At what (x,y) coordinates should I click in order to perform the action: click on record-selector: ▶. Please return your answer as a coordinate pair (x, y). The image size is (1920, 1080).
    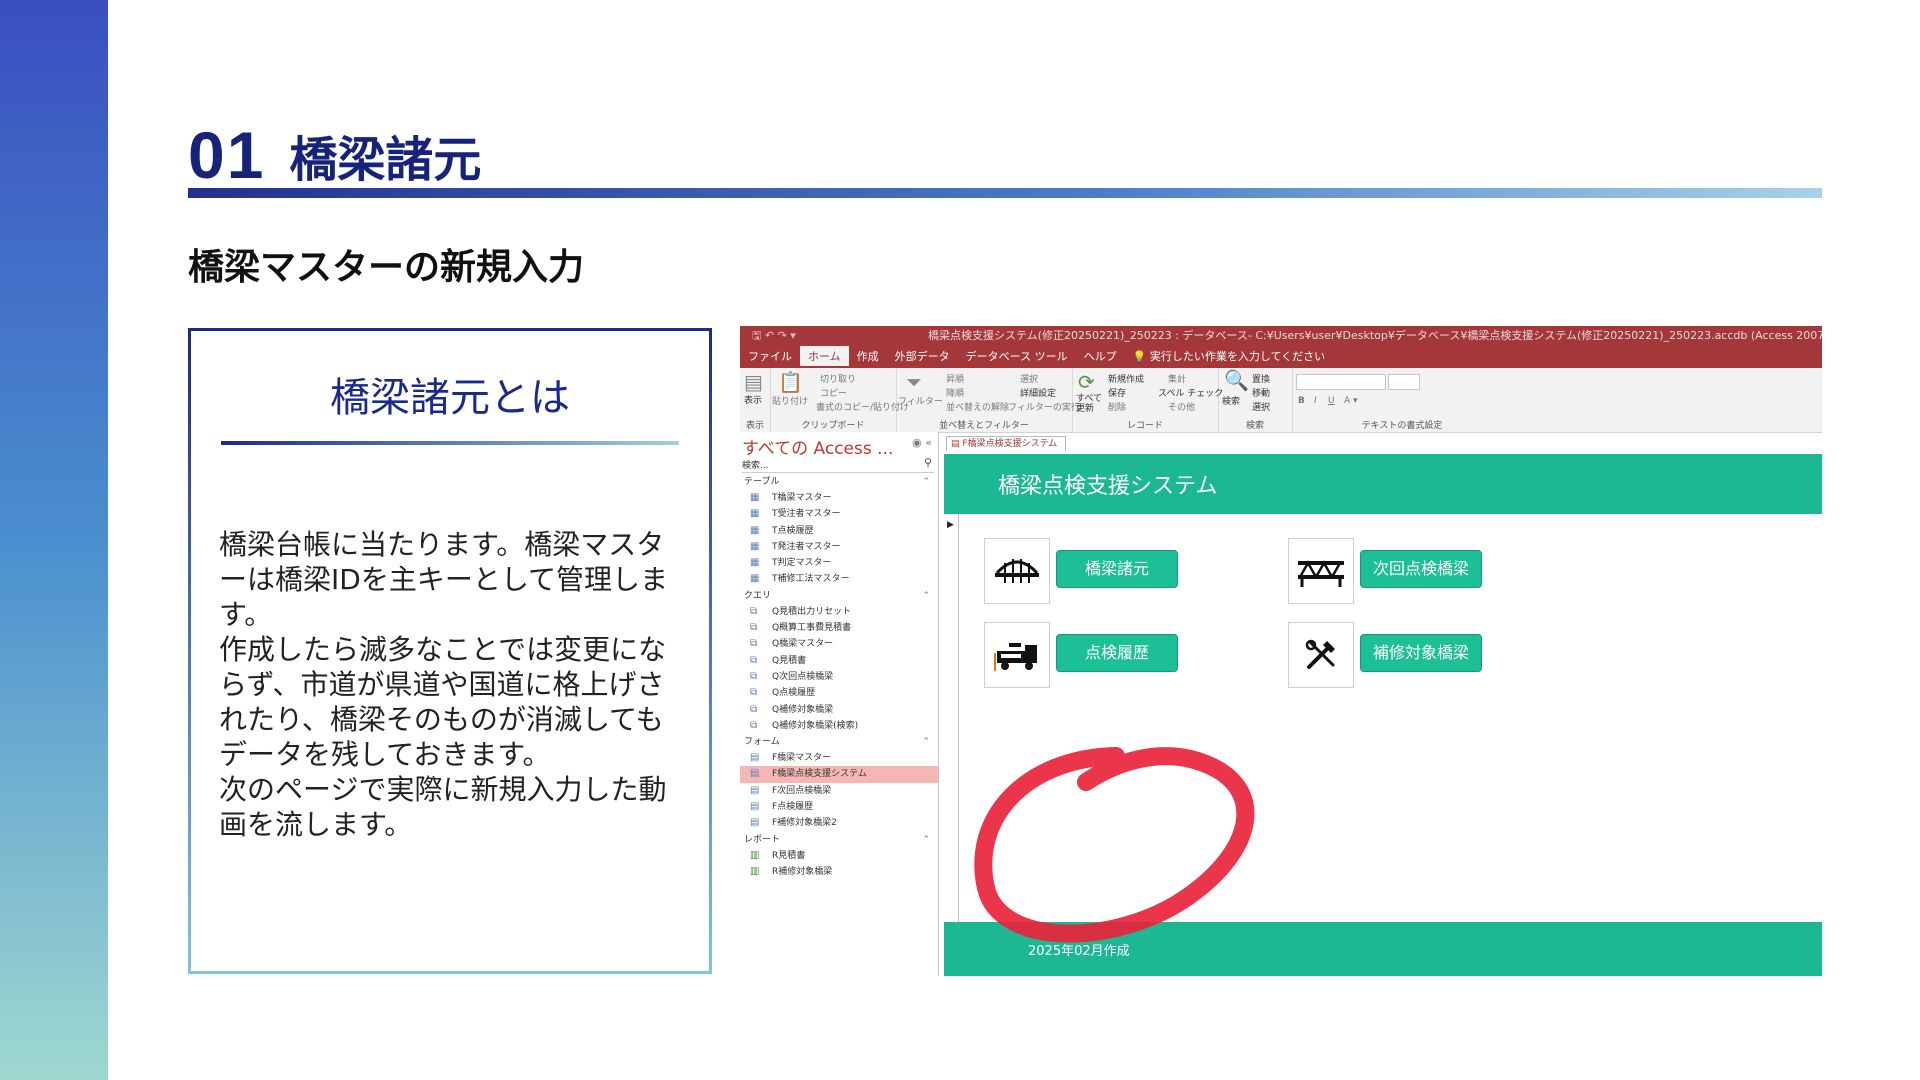
    Looking at the image, I should click on (951, 745).